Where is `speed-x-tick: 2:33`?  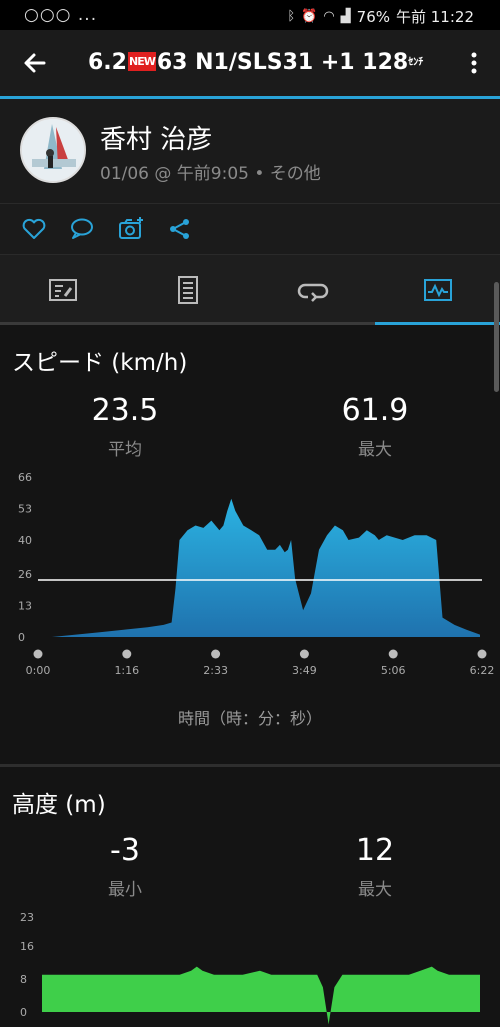 speed-x-tick: 2:33 is located at coordinates (215, 670).